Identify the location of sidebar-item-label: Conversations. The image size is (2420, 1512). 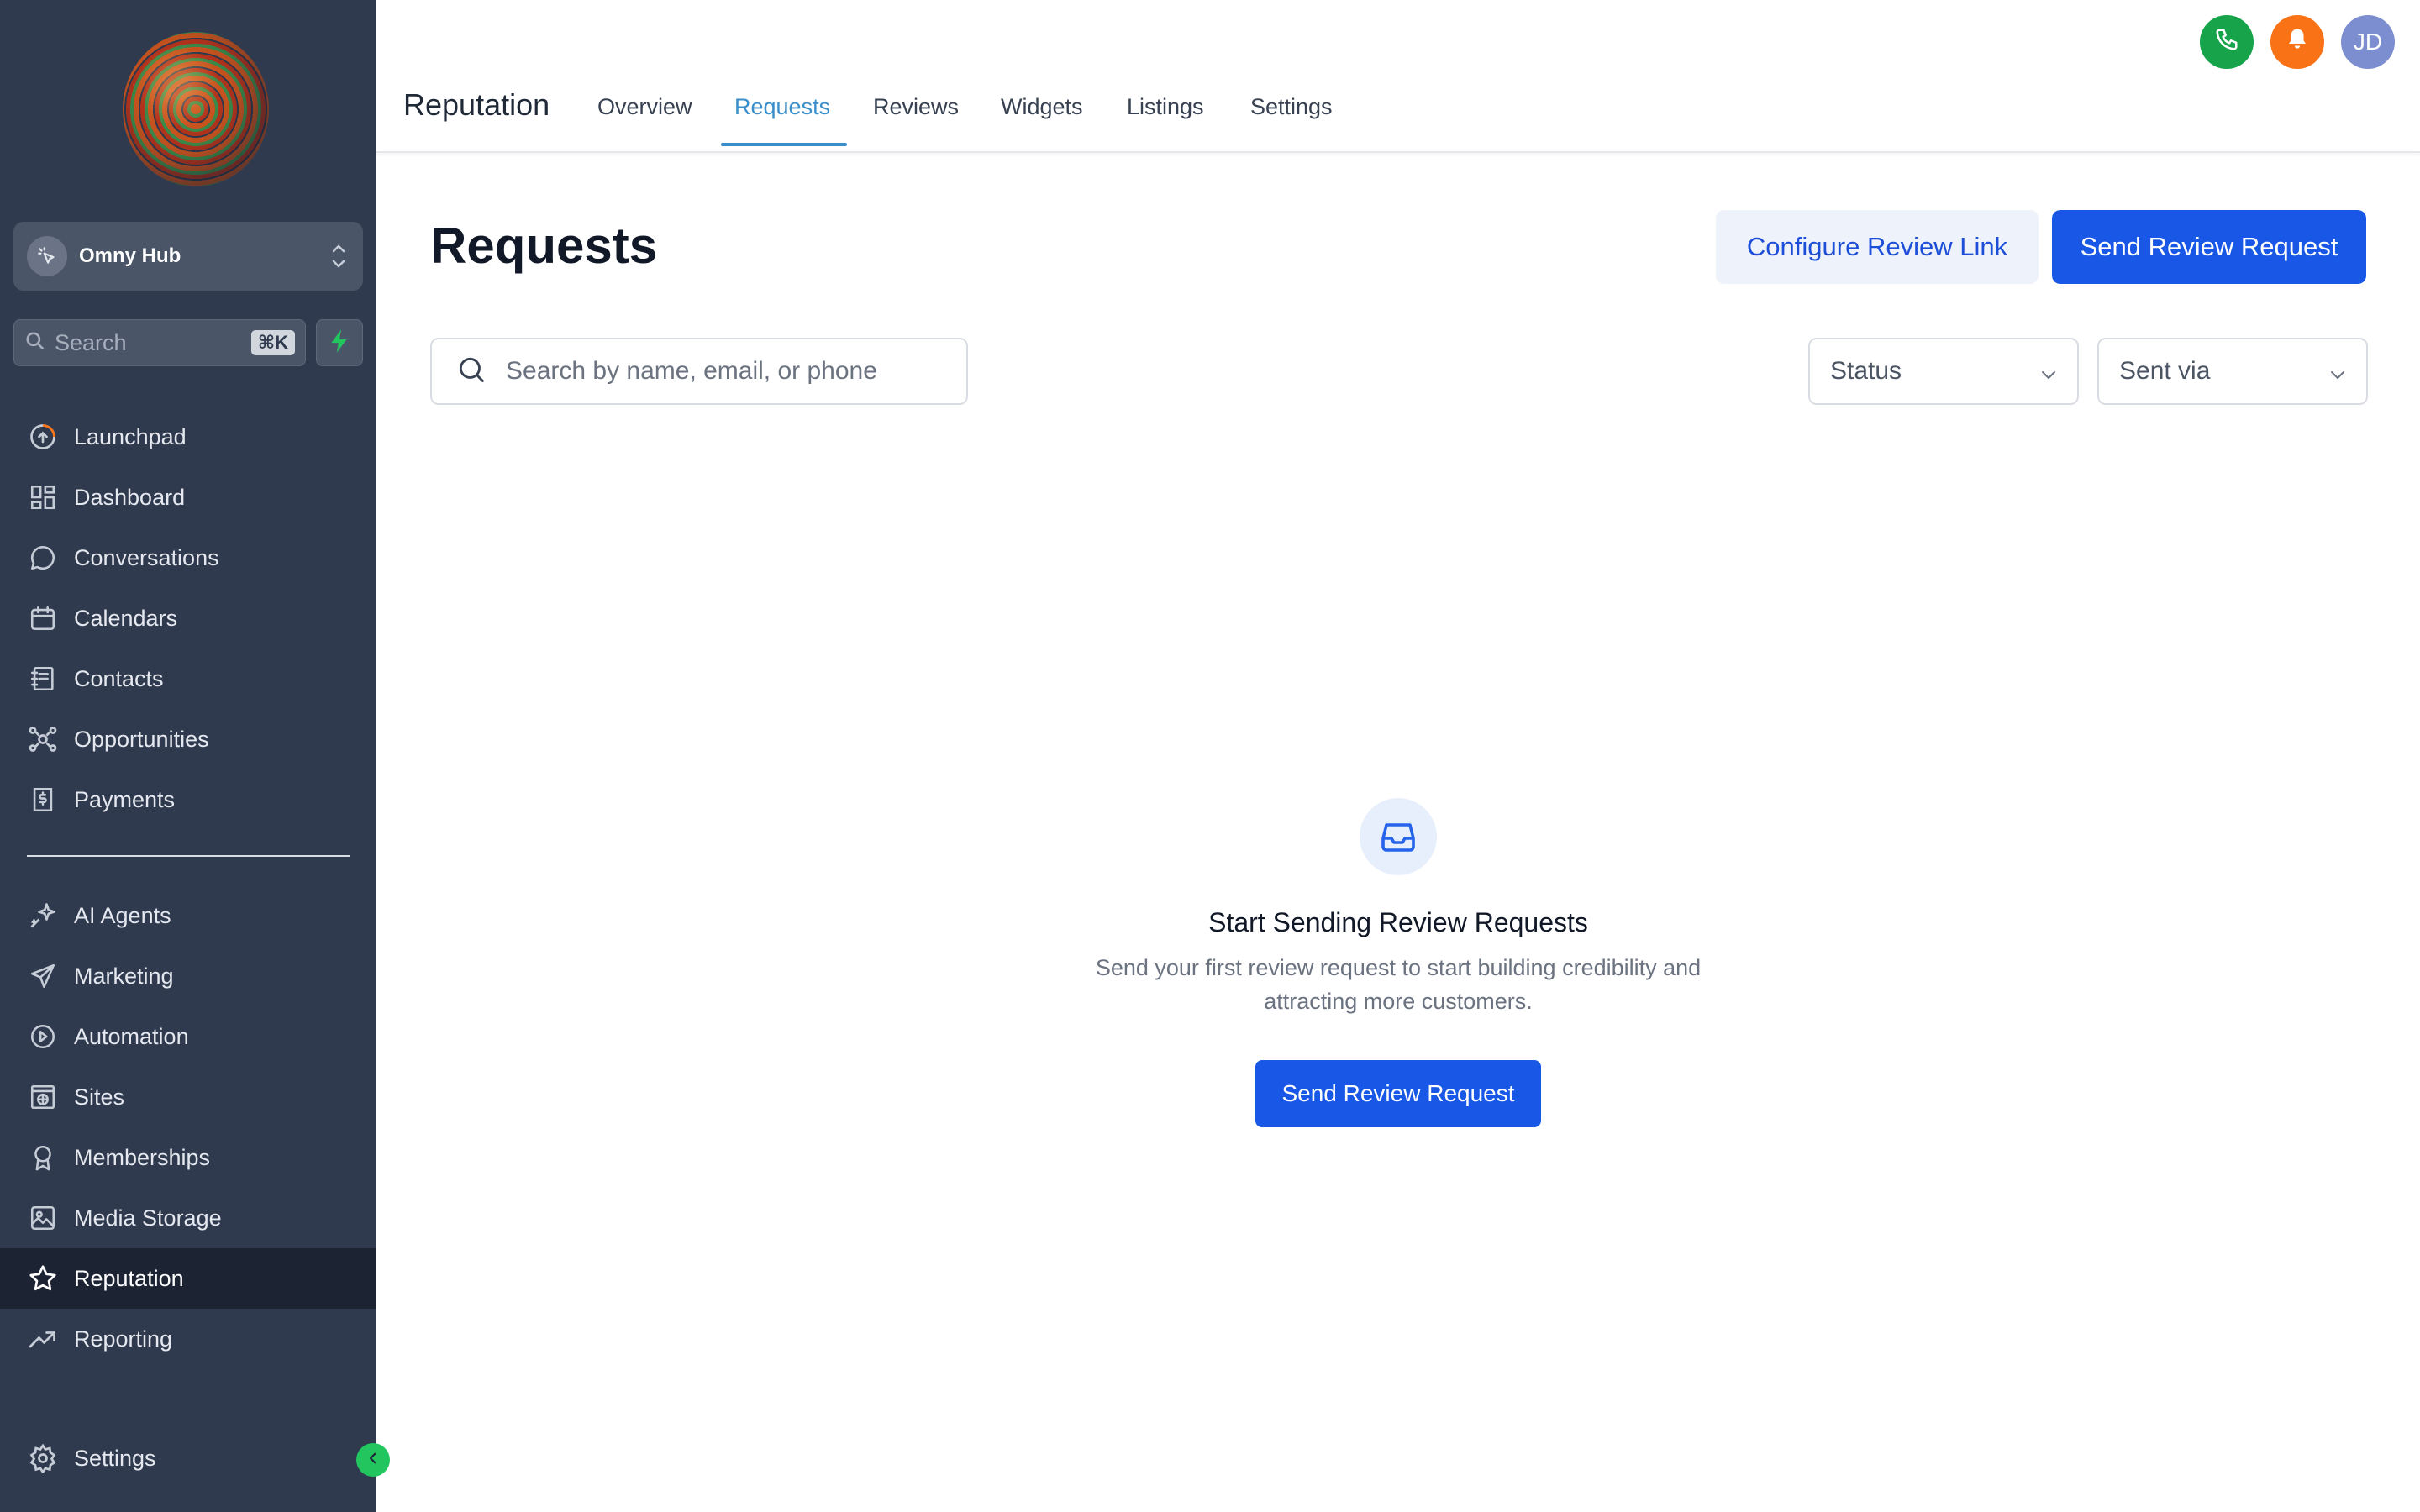
(146, 557).